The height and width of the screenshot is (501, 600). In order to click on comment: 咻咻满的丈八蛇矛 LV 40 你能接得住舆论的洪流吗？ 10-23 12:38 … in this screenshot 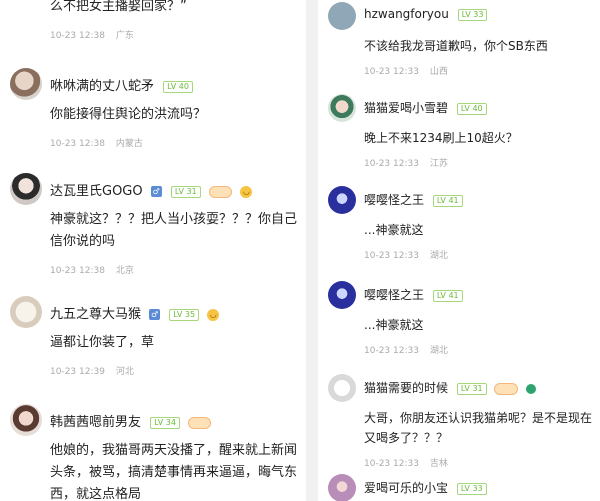, I will do `click(158, 108)`.